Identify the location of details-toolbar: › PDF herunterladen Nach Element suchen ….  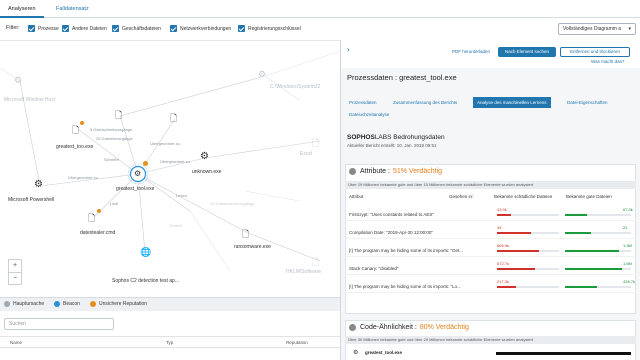
(490, 54).